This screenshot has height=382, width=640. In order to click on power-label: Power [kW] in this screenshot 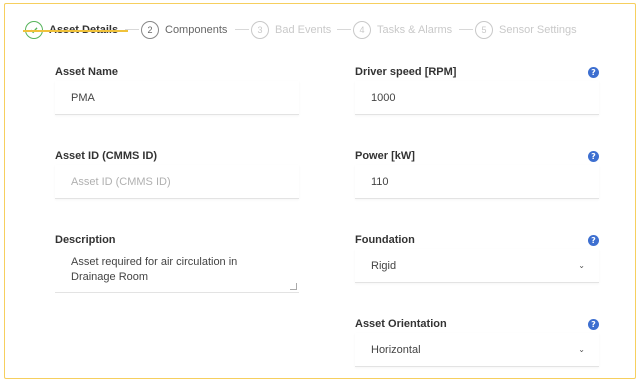, I will do `click(385, 156)`.